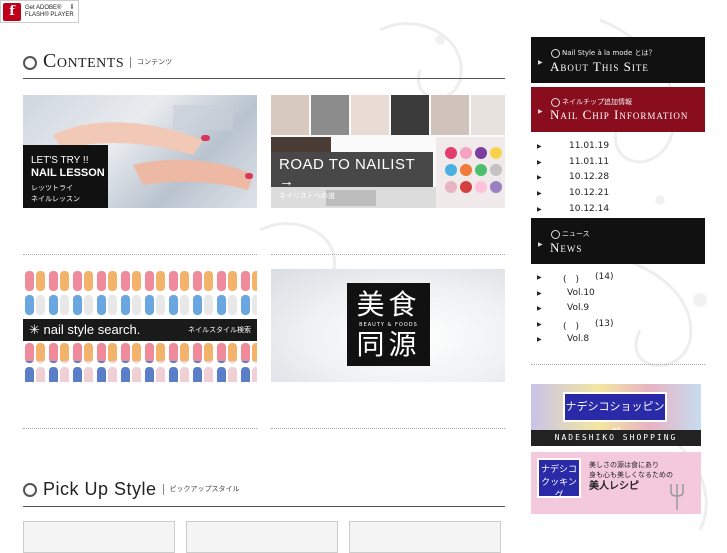 This screenshot has height=553, width=727. Describe the element at coordinates (43, 7) in the screenshot. I see `flash-line1: Get ADOBE®` at that location.